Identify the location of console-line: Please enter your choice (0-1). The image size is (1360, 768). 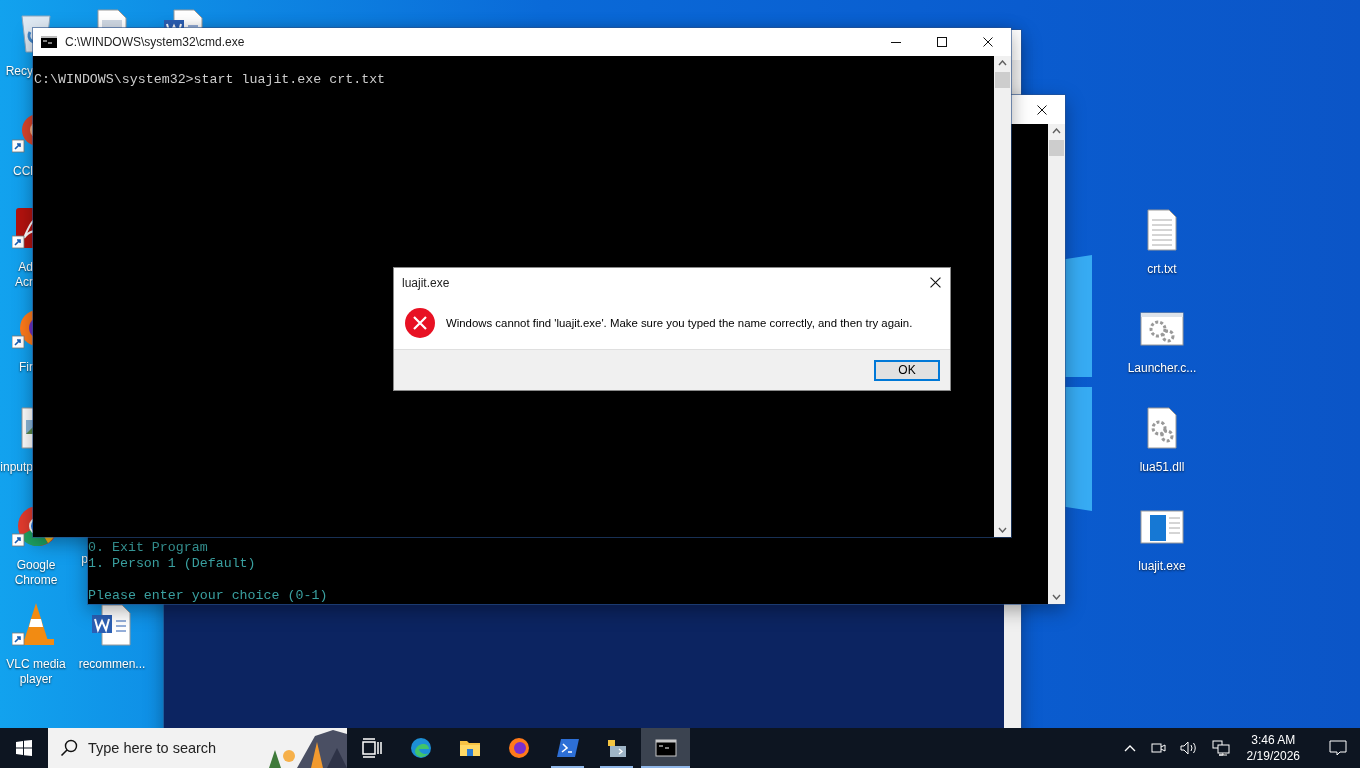
(208, 596).